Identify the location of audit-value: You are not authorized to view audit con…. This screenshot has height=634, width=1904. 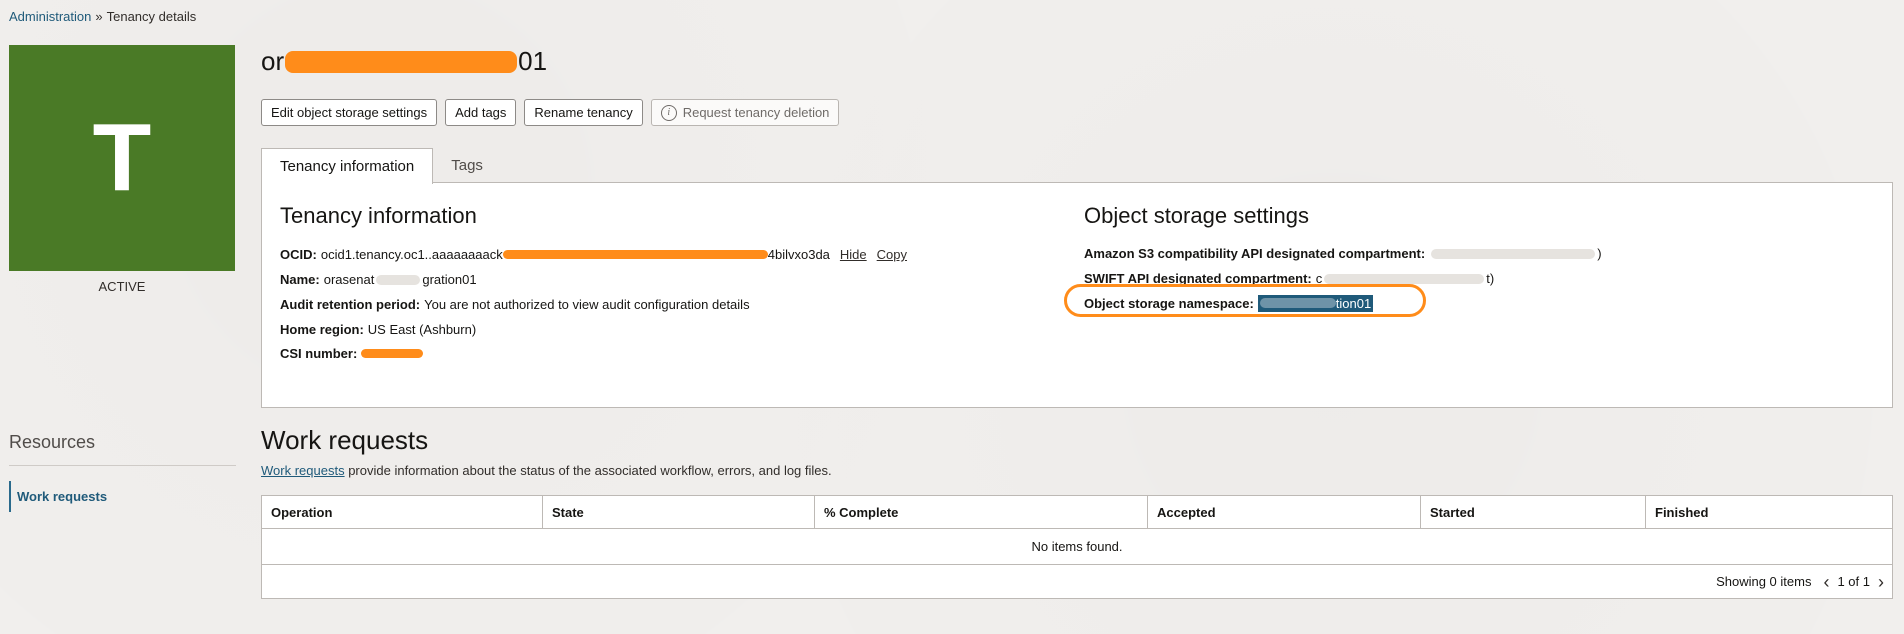
(587, 304).